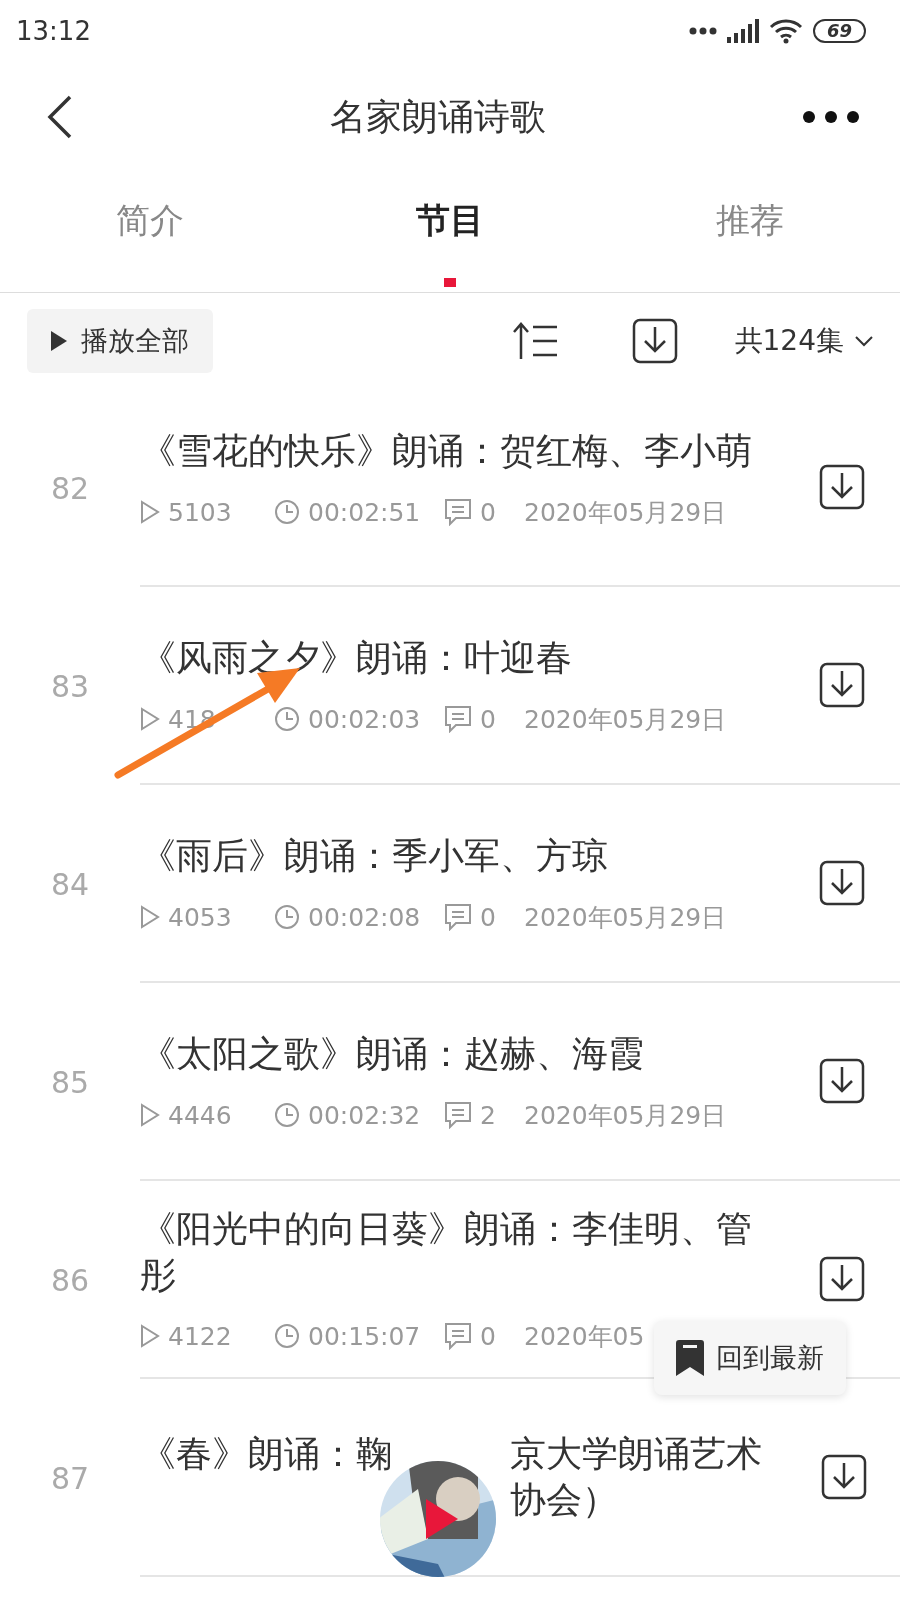 The height and width of the screenshot is (1600, 900). I want to click on back-to-latest-button: 回到最新, so click(750, 1358).